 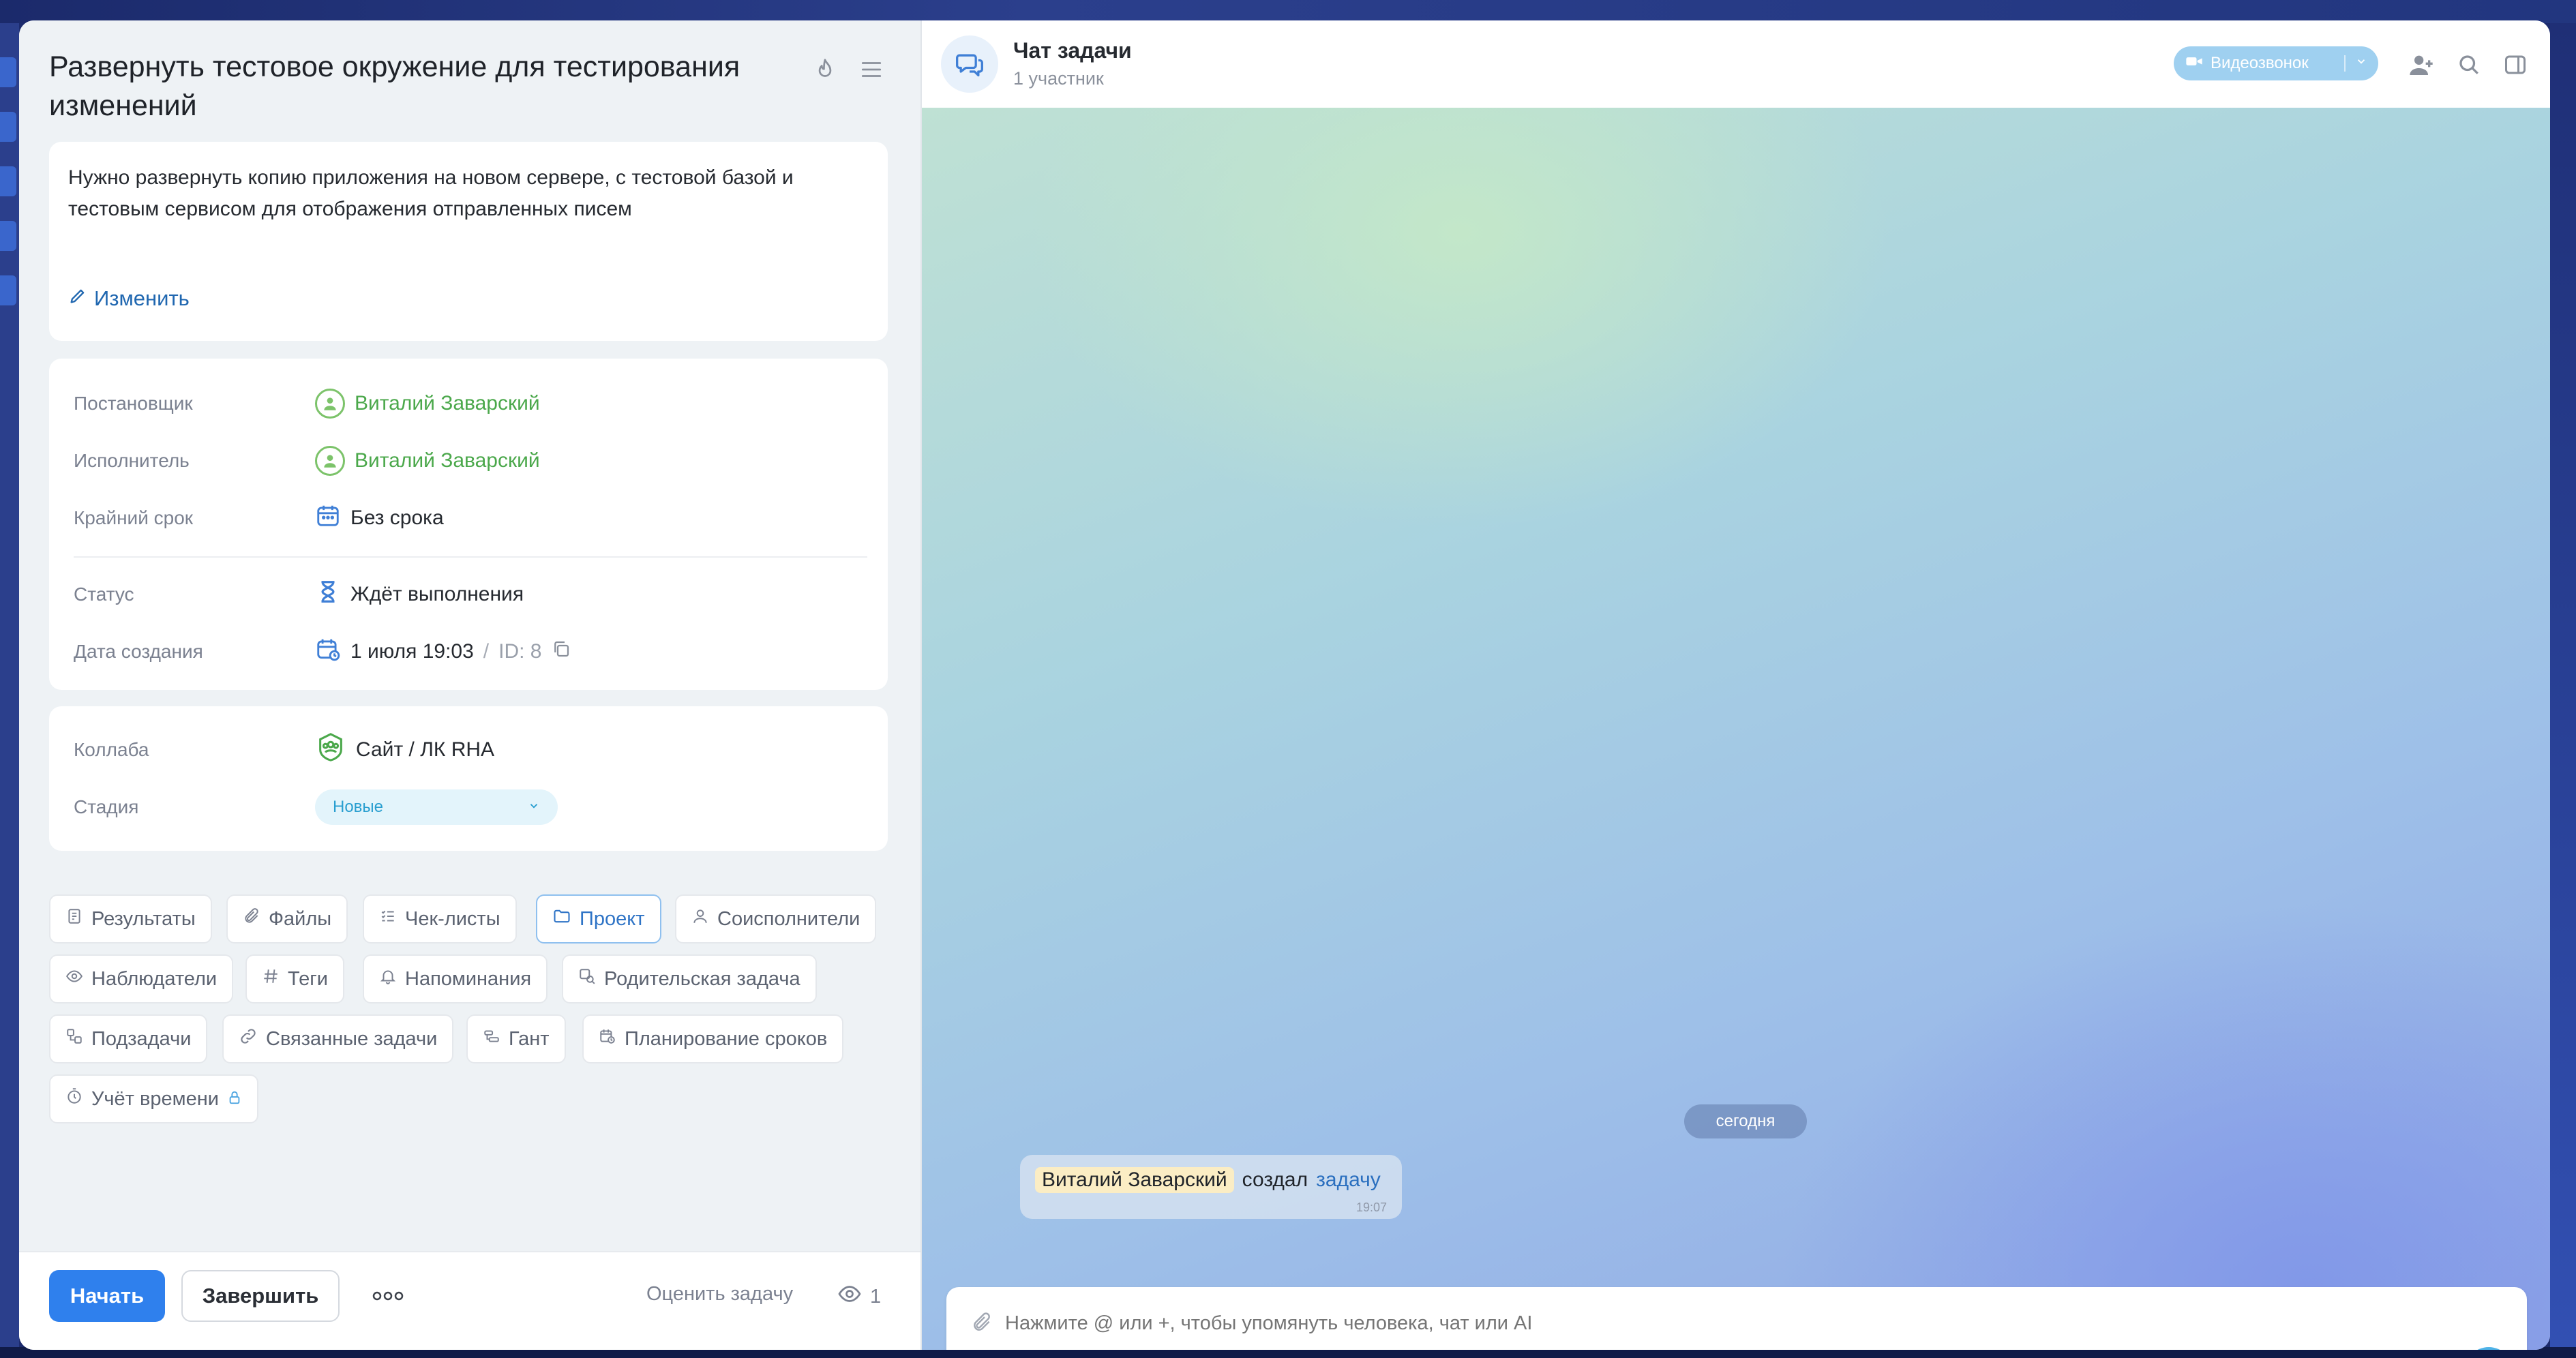 What do you see at coordinates (788, 918) in the screenshot?
I see `chip-coexecutors-label: Соисполнители` at bounding box center [788, 918].